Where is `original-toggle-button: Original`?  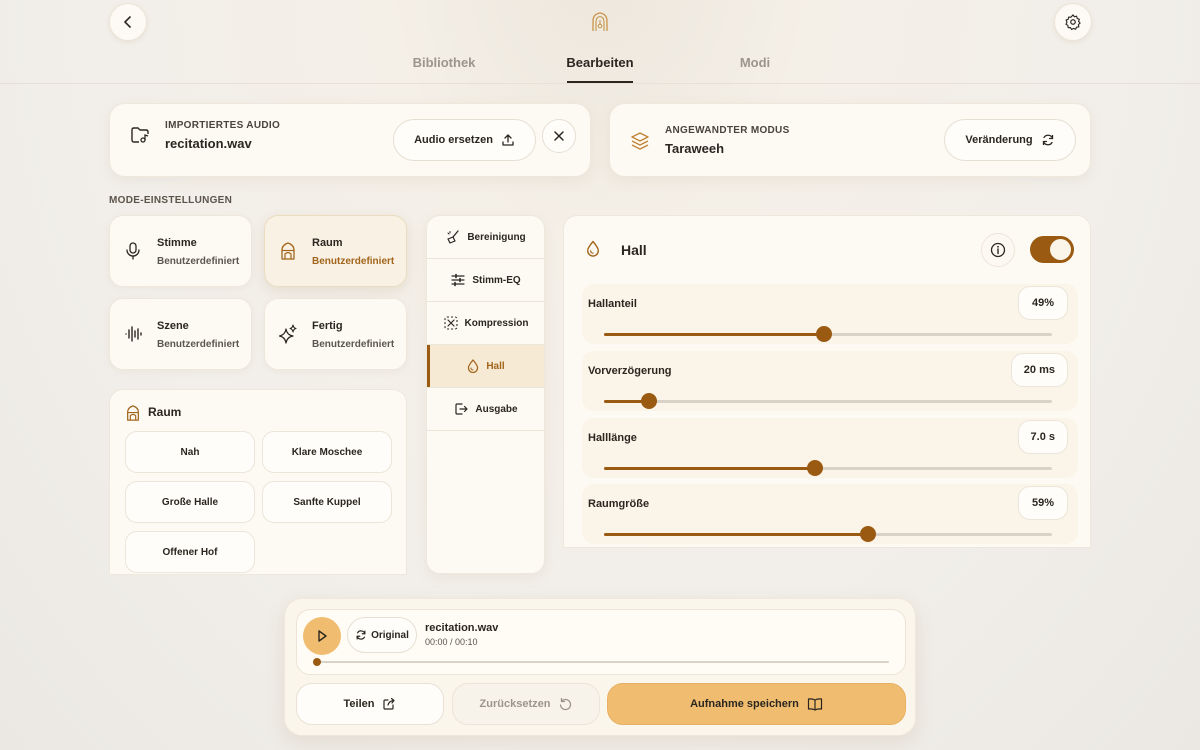 original-toggle-button: Original is located at coordinates (382, 635).